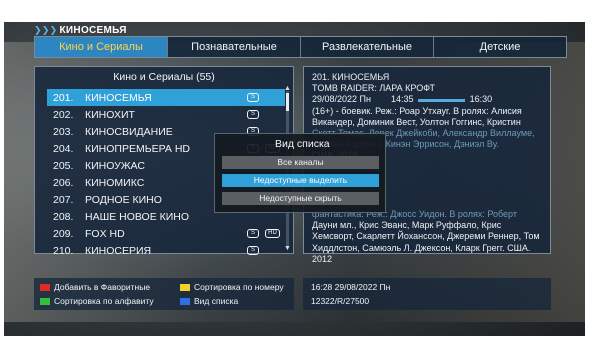  Describe the element at coordinates (63, 114) in the screenshot. I see `channel-number: 202.` at that location.